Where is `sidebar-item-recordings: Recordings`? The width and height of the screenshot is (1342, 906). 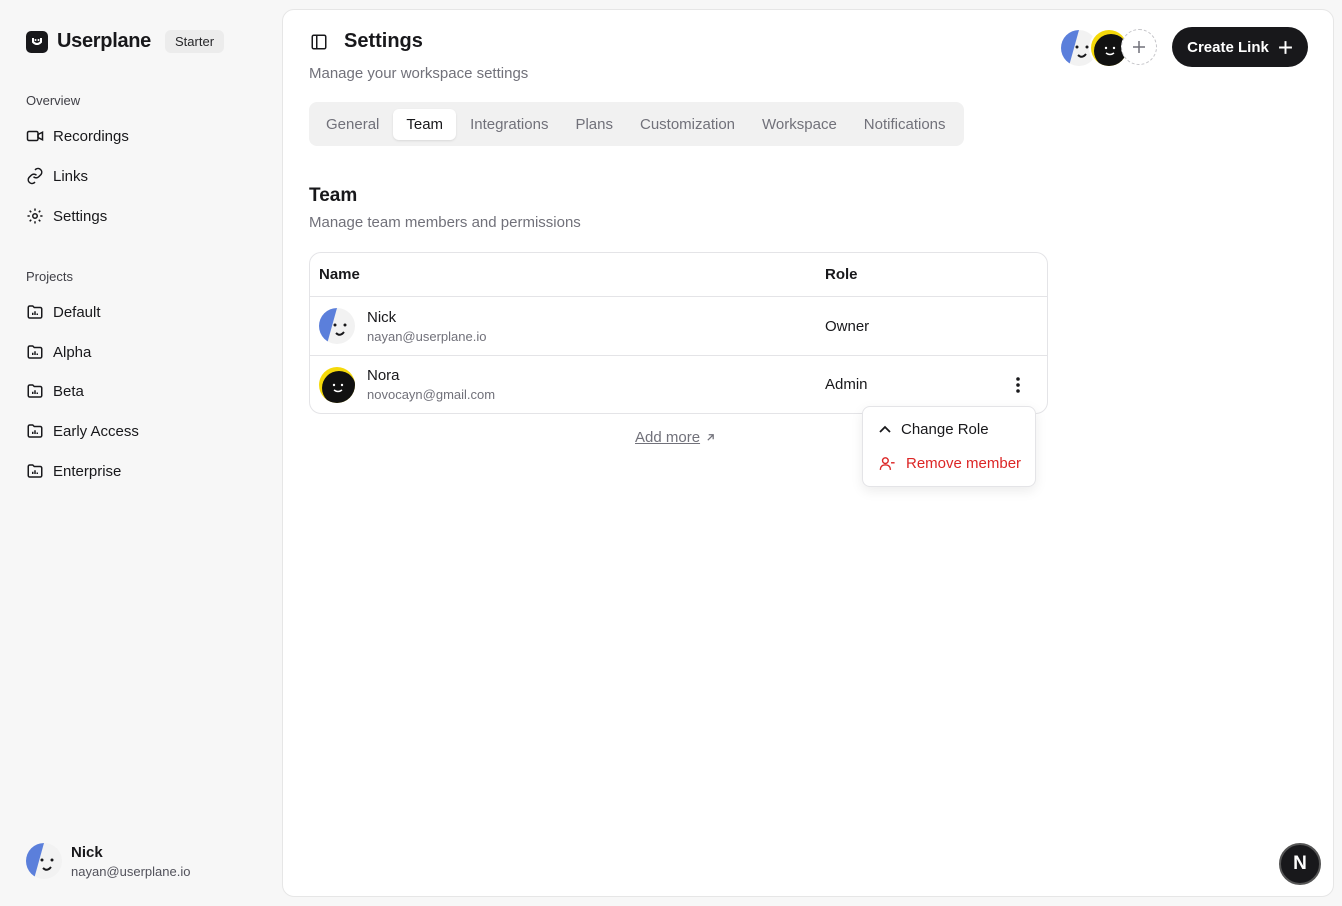 sidebar-item-recordings: Recordings is located at coordinates (77, 136).